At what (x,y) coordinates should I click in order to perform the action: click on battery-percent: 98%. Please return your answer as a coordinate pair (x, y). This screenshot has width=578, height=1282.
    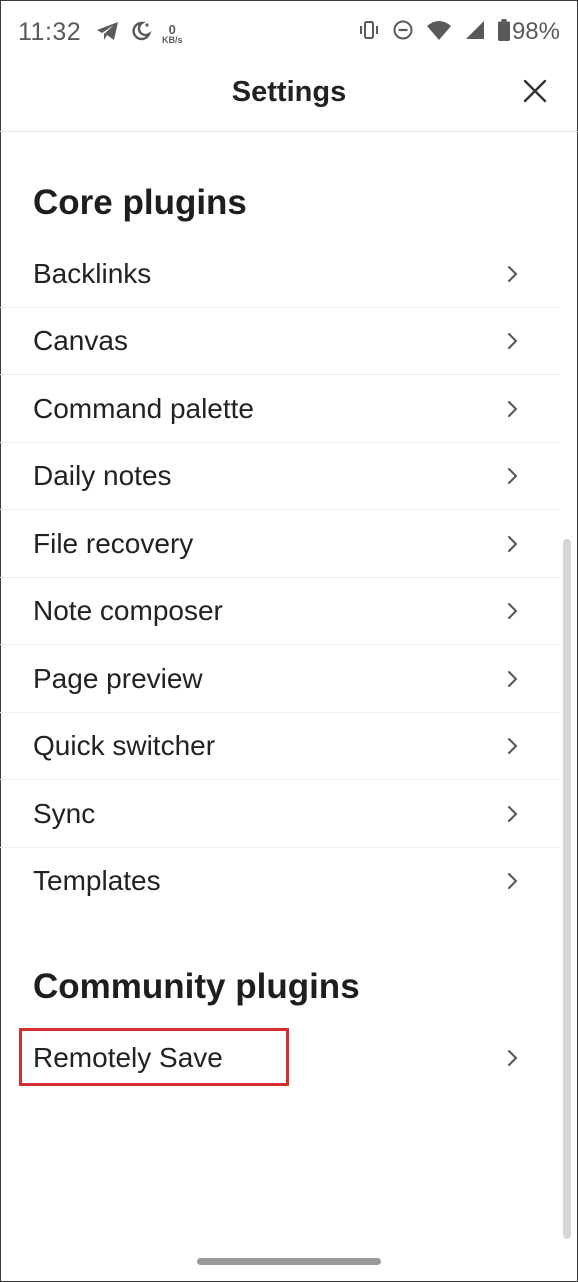
    Looking at the image, I should click on (535, 31).